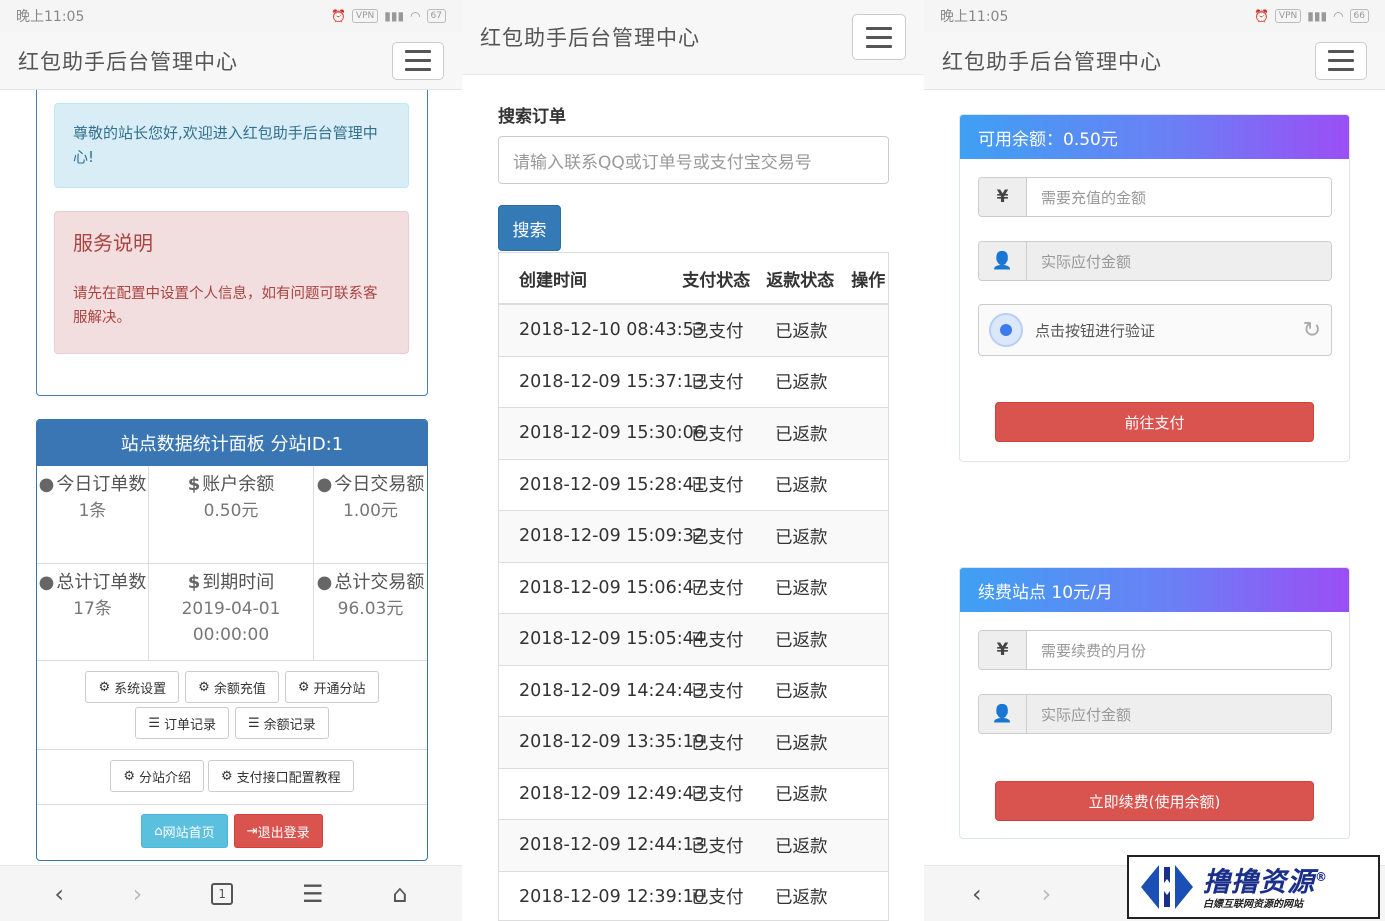 The image size is (1385, 921). I want to click on status-bar: 晚上11:05 ⏰ VPN ▮▮▮ ◠ 66, so click(1154, 16).